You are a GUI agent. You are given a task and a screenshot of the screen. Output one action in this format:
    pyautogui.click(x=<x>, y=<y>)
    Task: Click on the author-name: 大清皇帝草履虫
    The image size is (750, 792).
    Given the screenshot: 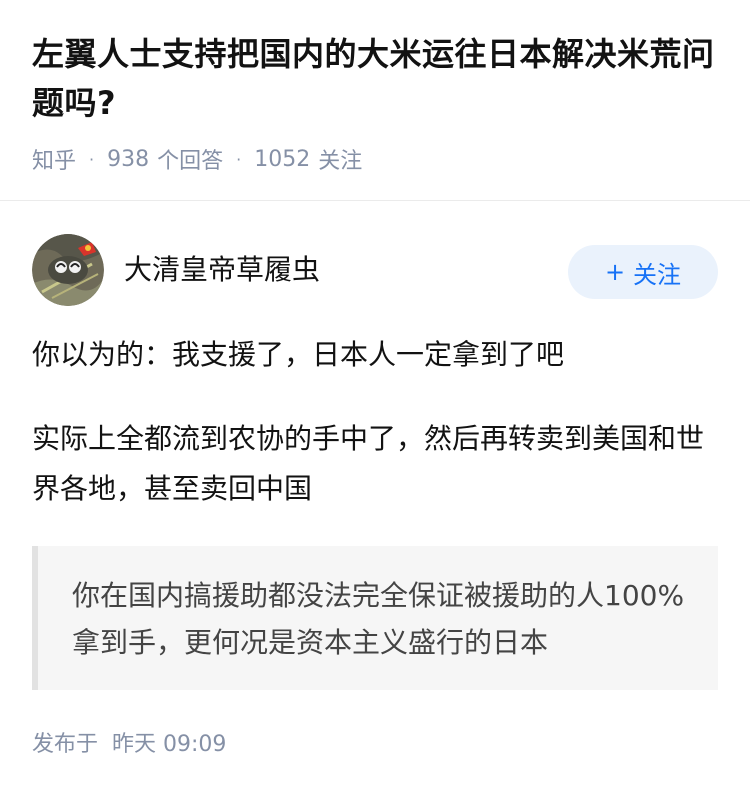 What is the action you would take?
    pyautogui.click(x=346, y=268)
    